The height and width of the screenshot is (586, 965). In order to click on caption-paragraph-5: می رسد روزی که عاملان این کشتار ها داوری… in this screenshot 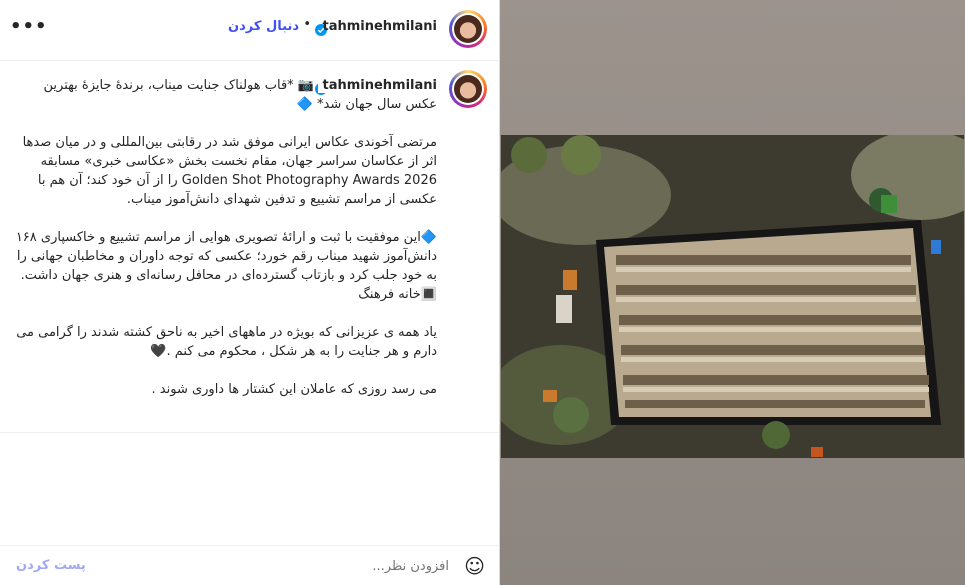, I will do `click(294, 389)`.